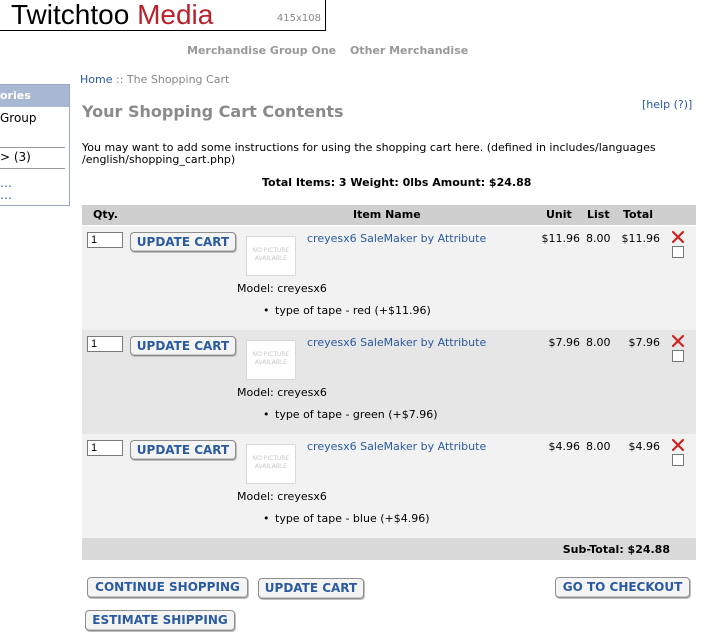 This screenshot has width=716, height=640. I want to click on cart-table-header: Qty. Item Name Unit List Total, so click(389, 215).